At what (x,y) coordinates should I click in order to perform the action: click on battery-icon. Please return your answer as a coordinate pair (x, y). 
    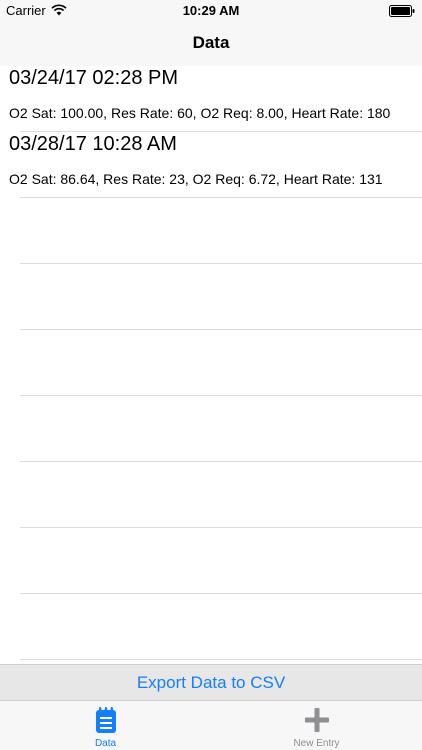
    Looking at the image, I should click on (402, 11).